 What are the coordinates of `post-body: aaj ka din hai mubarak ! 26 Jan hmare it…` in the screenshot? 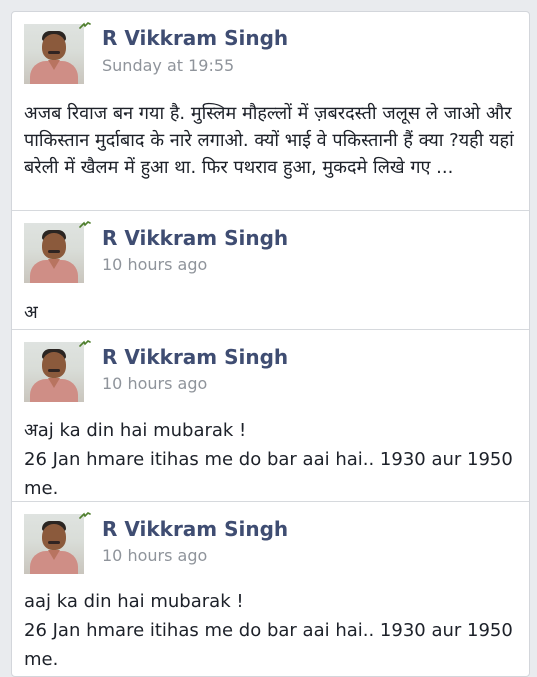 It's located at (268, 630).